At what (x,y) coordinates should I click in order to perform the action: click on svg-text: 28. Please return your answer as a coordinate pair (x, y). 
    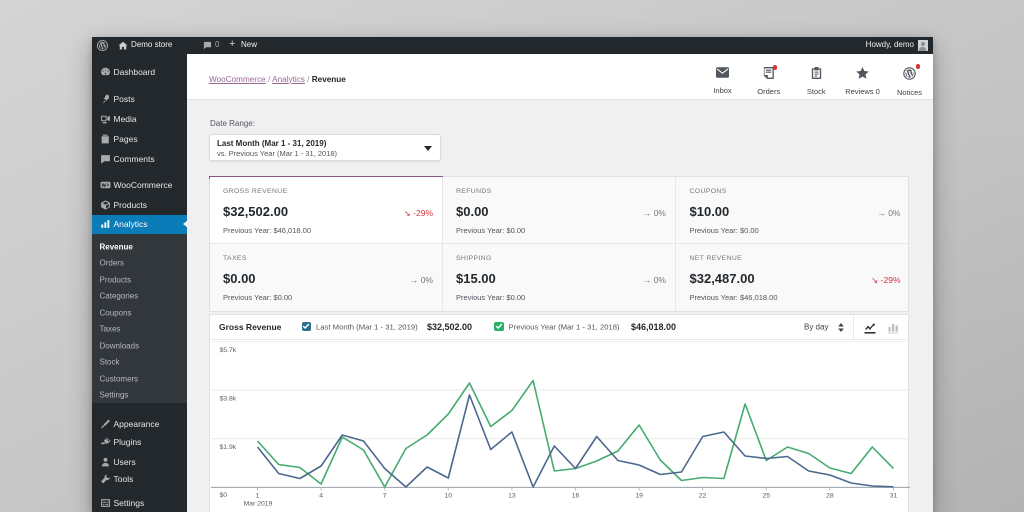
    Looking at the image, I should click on (830, 496).